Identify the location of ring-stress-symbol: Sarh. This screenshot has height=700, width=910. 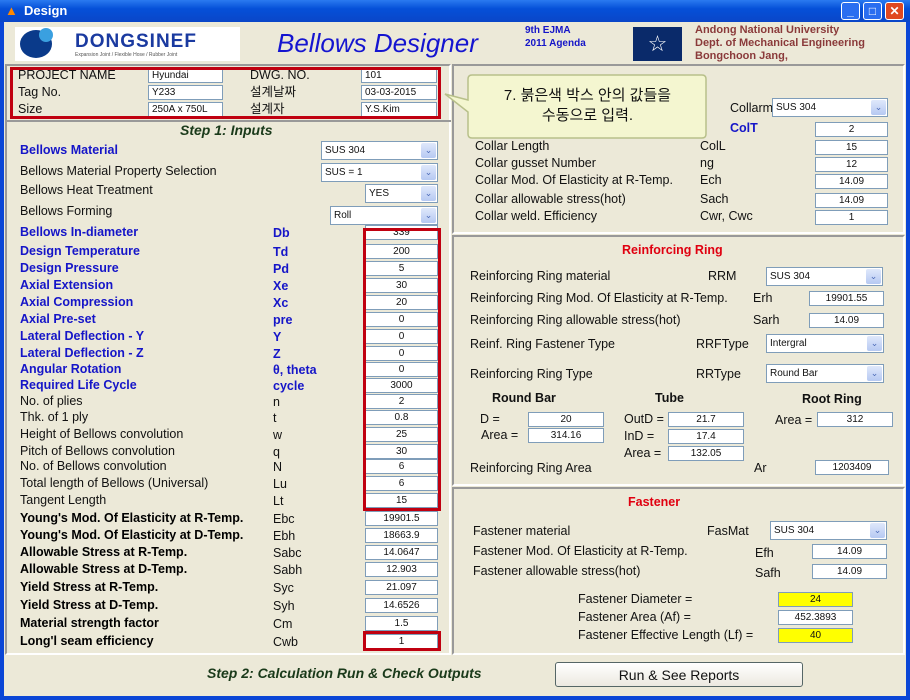
(766, 320).